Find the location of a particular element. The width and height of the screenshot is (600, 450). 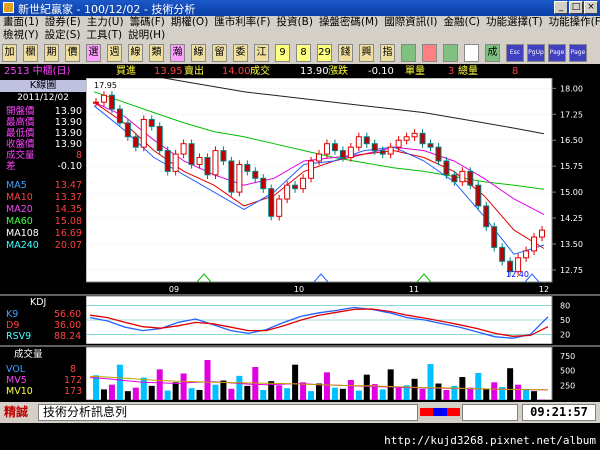

menu-row-2: 檢視(Y) 設定(S) 工具(T) 說明(H) is located at coordinates (84, 35).